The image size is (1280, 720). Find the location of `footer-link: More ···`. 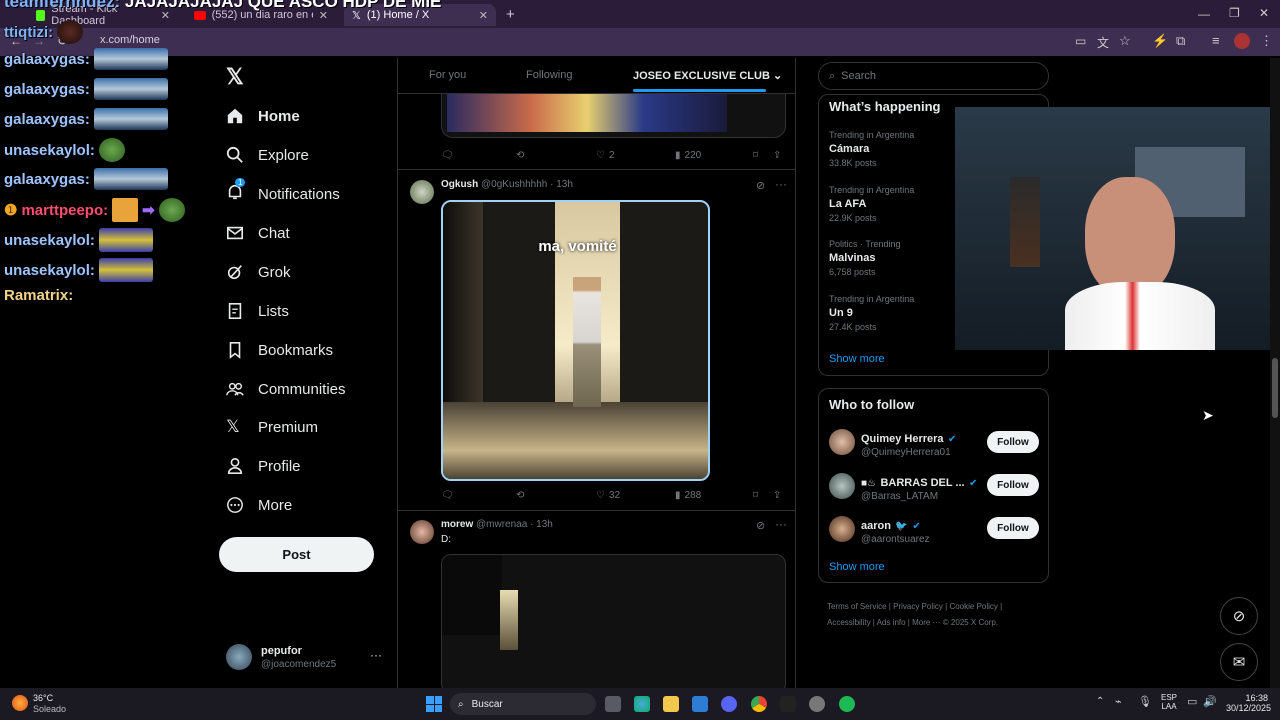

footer-link: More ··· is located at coordinates (926, 622).